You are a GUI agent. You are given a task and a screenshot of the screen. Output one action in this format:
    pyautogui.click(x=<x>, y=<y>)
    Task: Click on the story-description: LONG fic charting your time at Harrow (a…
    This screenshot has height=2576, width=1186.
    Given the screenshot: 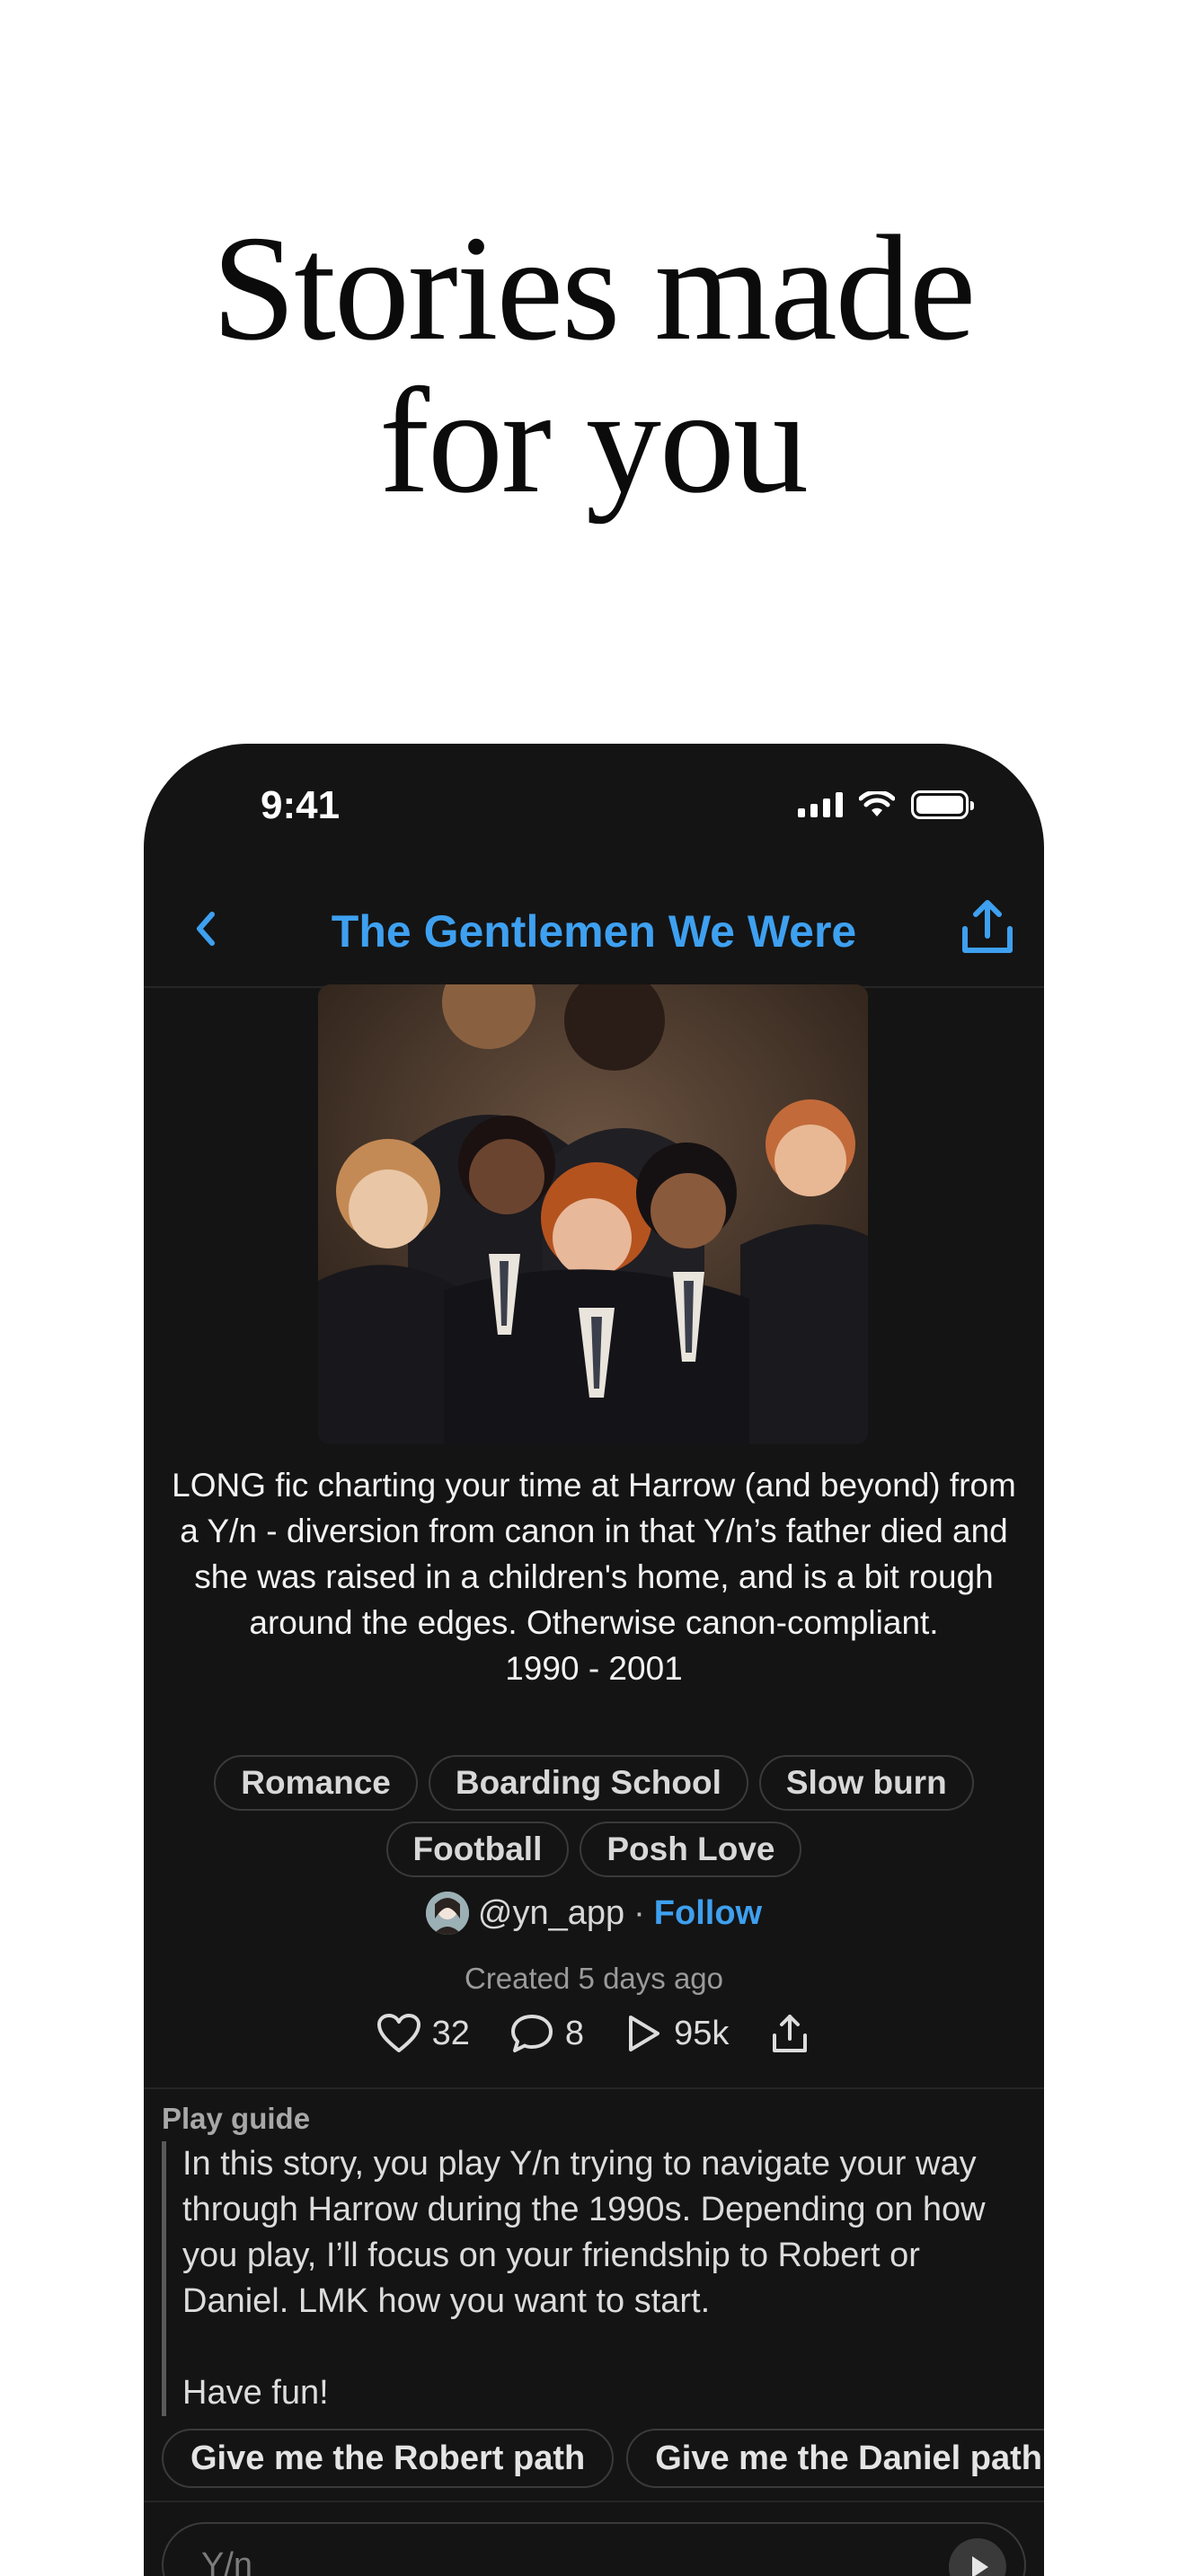 What is the action you would take?
    pyautogui.click(x=594, y=1576)
    